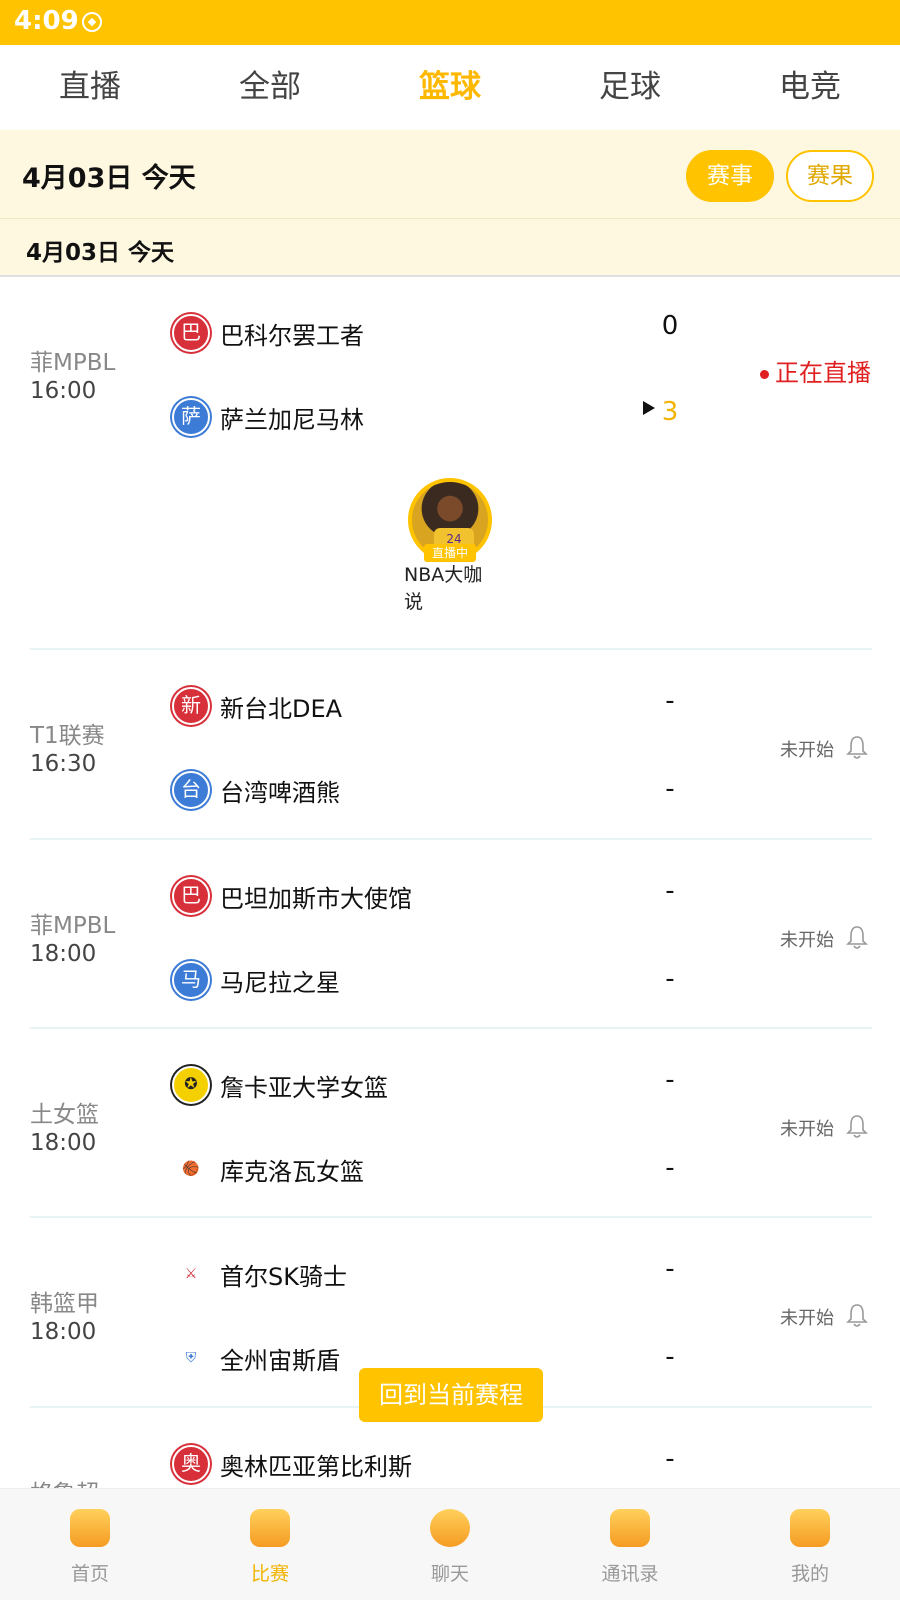 This screenshot has height=1600, width=900. What do you see at coordinates (191, 1085) in the screenshot?
I see `team-logo-icon: ✪` at bounding box center [191, 1085].